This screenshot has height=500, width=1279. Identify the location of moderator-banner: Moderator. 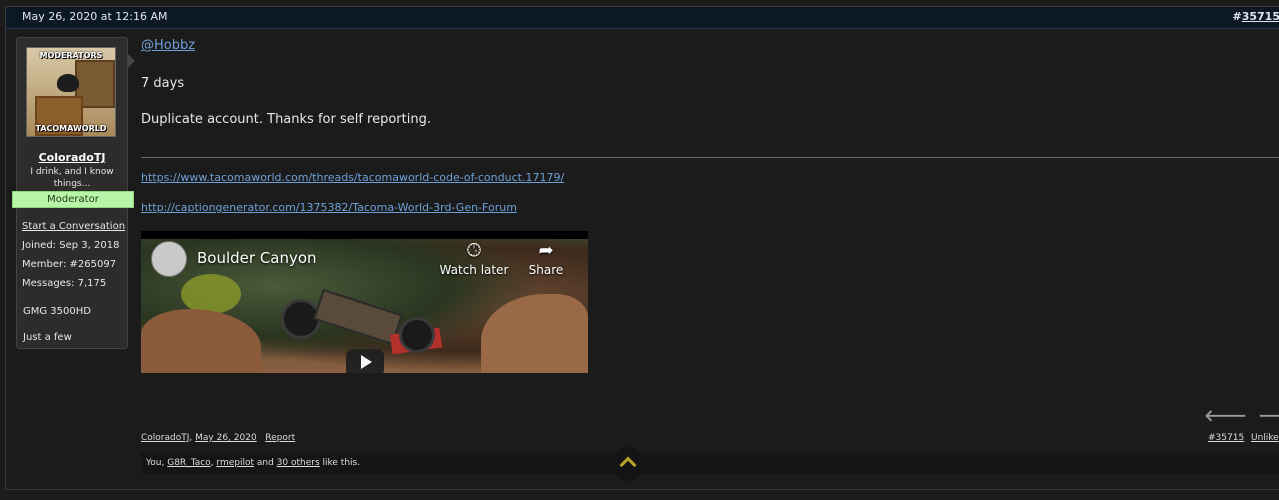
(73, 199).